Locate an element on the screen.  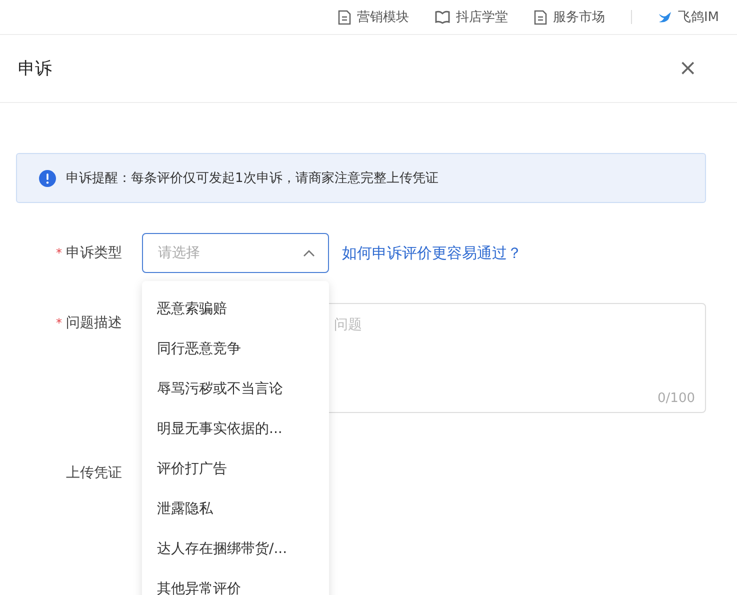
nav-link: 服务市场 is located at coordinates (569, 17).